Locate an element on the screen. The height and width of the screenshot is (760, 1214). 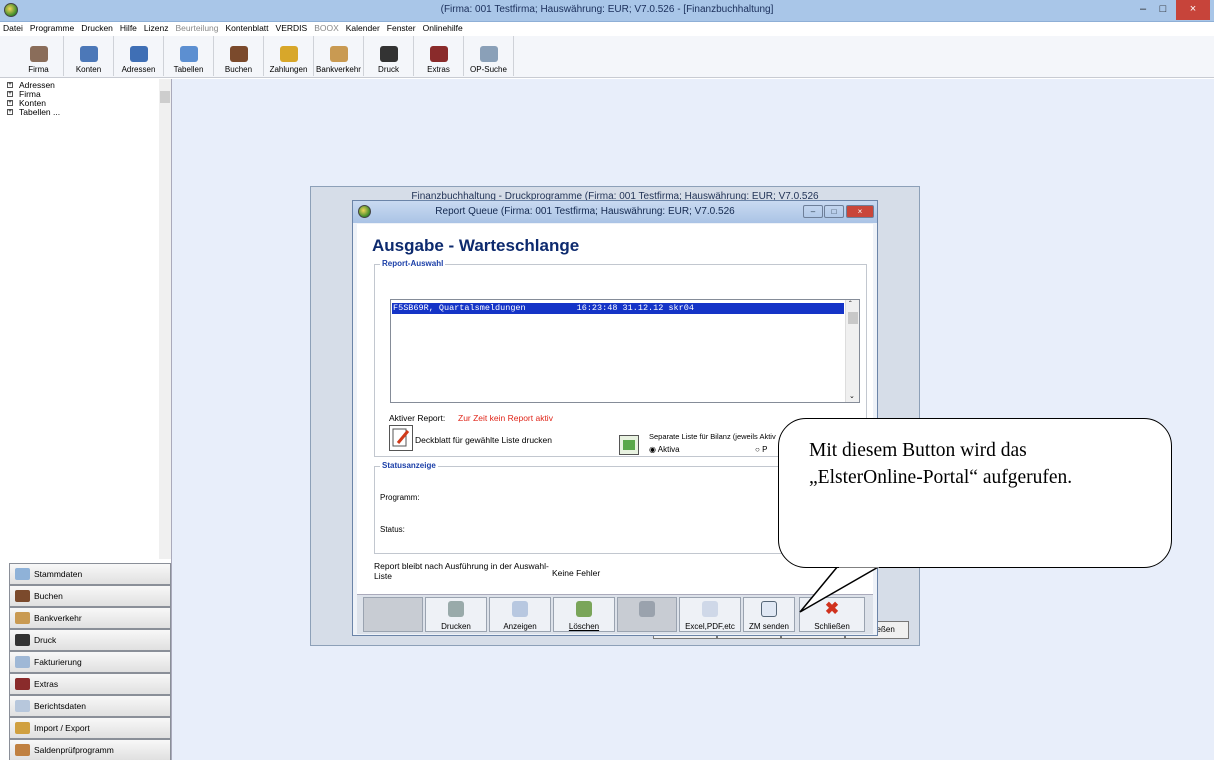
callout-tail-mask is located at coordinates (859, 566).